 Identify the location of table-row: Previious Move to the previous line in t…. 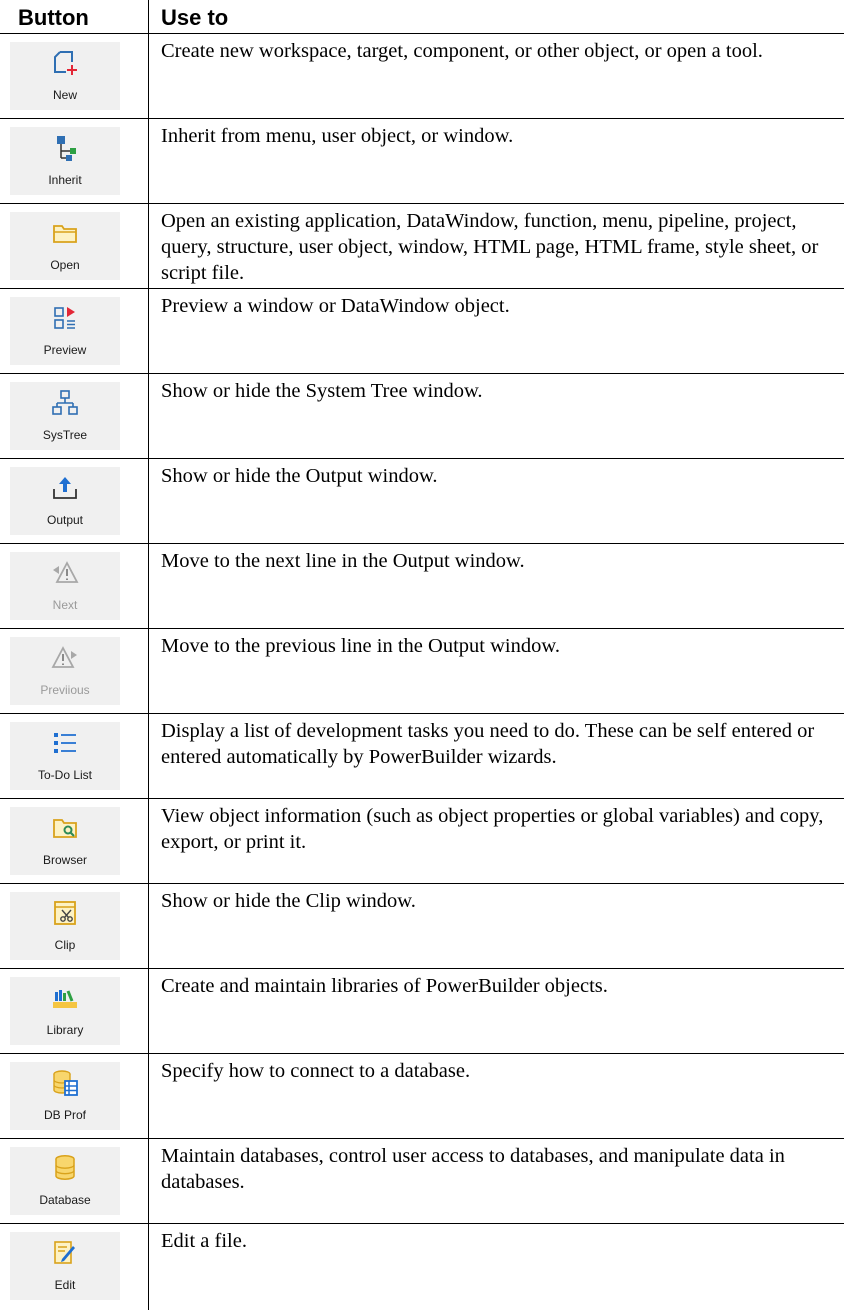
(422, 671).